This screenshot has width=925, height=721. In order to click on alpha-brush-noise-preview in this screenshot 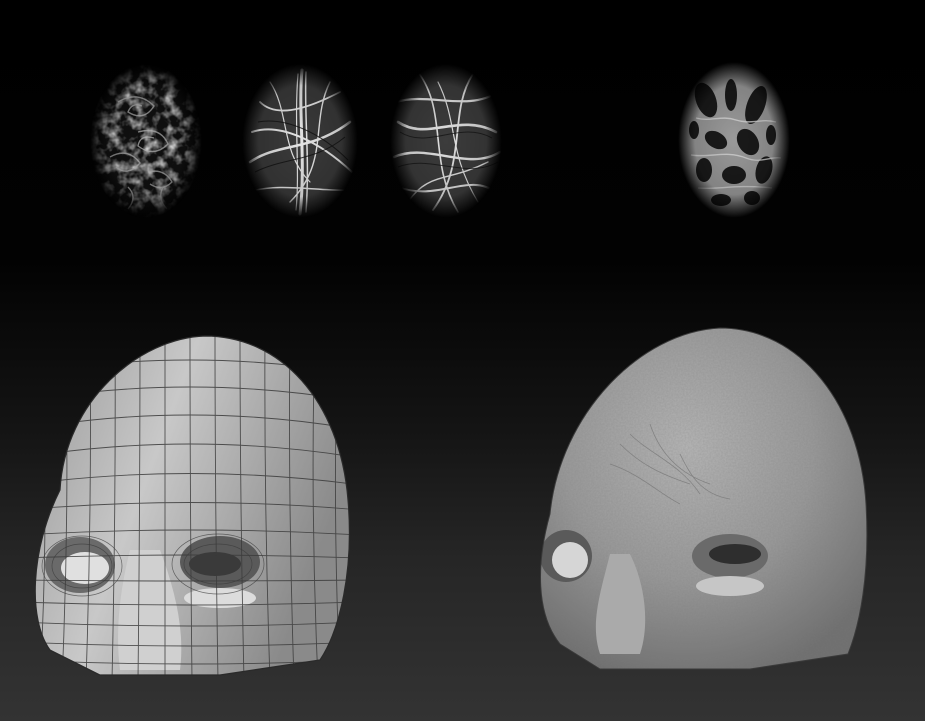, I will do `click(146, 141)`.